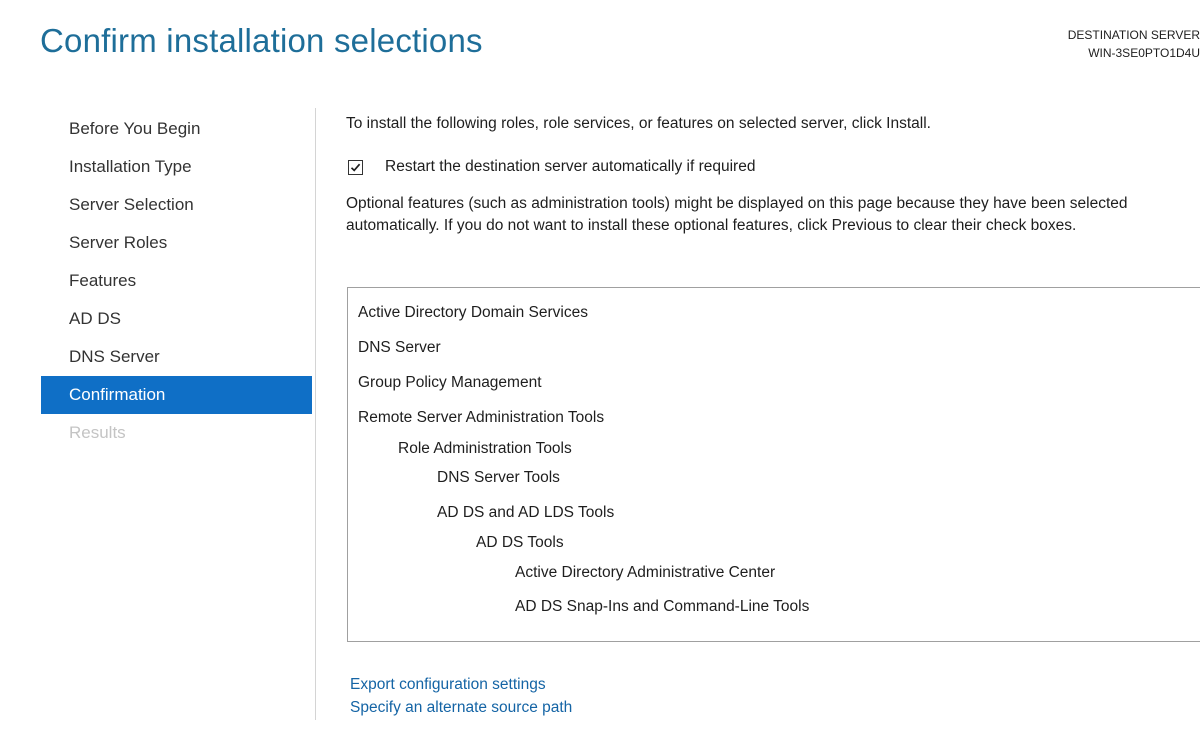 The width and height of the screenshot is (1200, 733). Describe the element at coordinates (176, 357) in the screenshot. I see `nav-item-dns-server: DNS Server` at that location.